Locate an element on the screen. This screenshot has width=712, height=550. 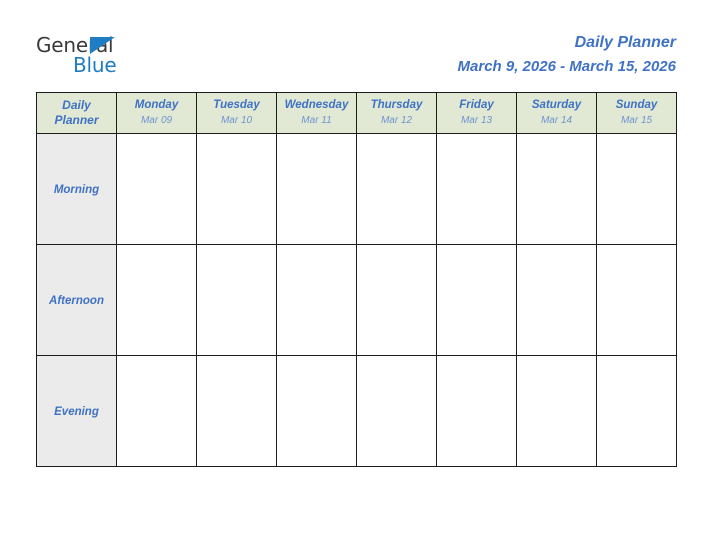
day-name: Sunday is located at coordinates (636, 105).